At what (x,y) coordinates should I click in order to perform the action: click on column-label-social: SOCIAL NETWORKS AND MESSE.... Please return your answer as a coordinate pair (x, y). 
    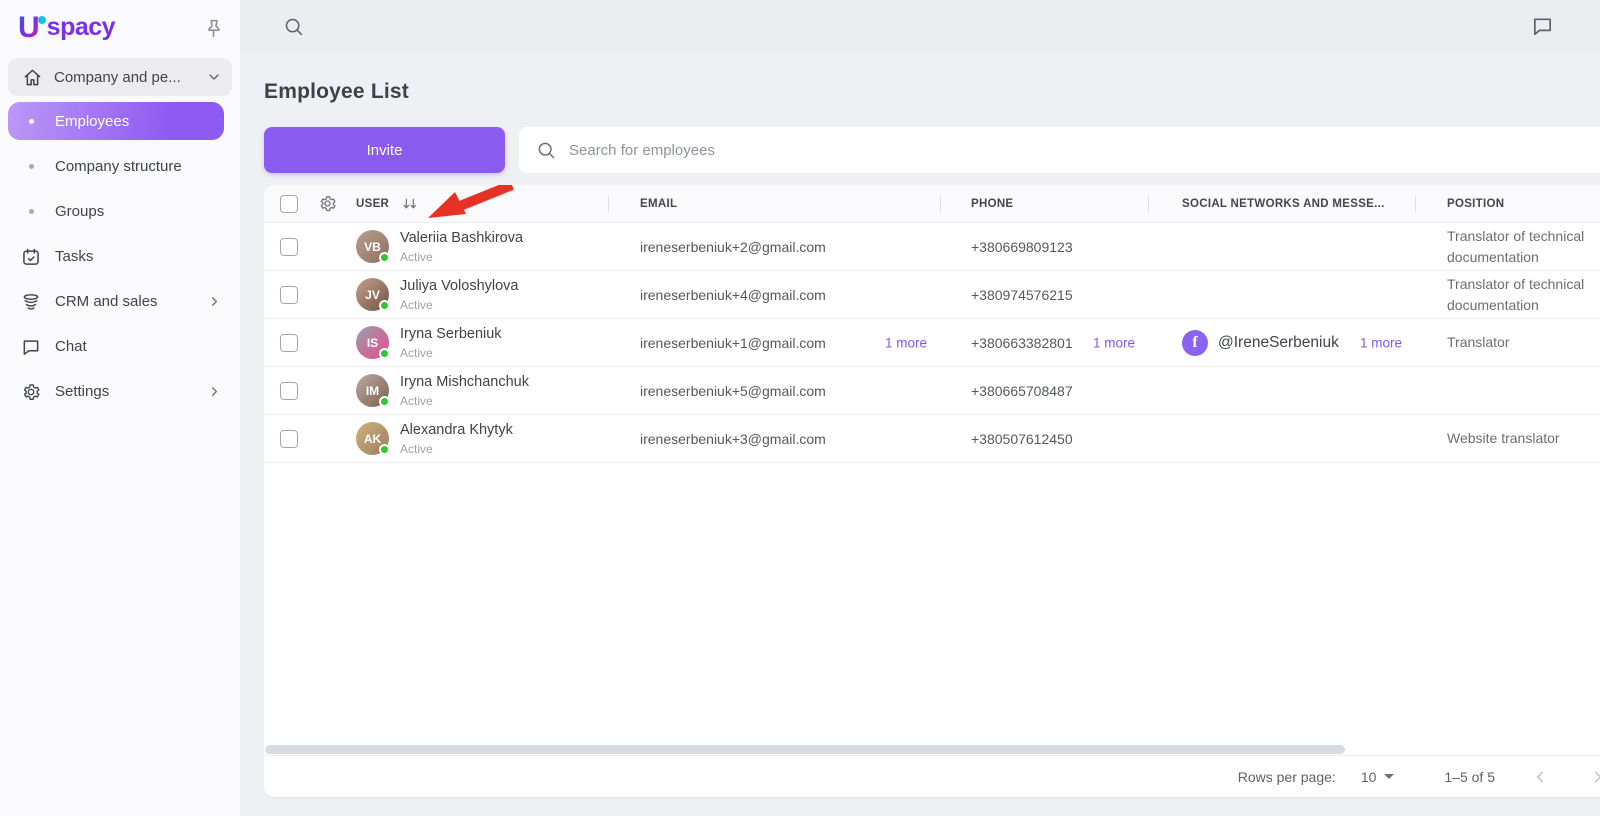
    Looking at the image, I should click on (1283, 203).